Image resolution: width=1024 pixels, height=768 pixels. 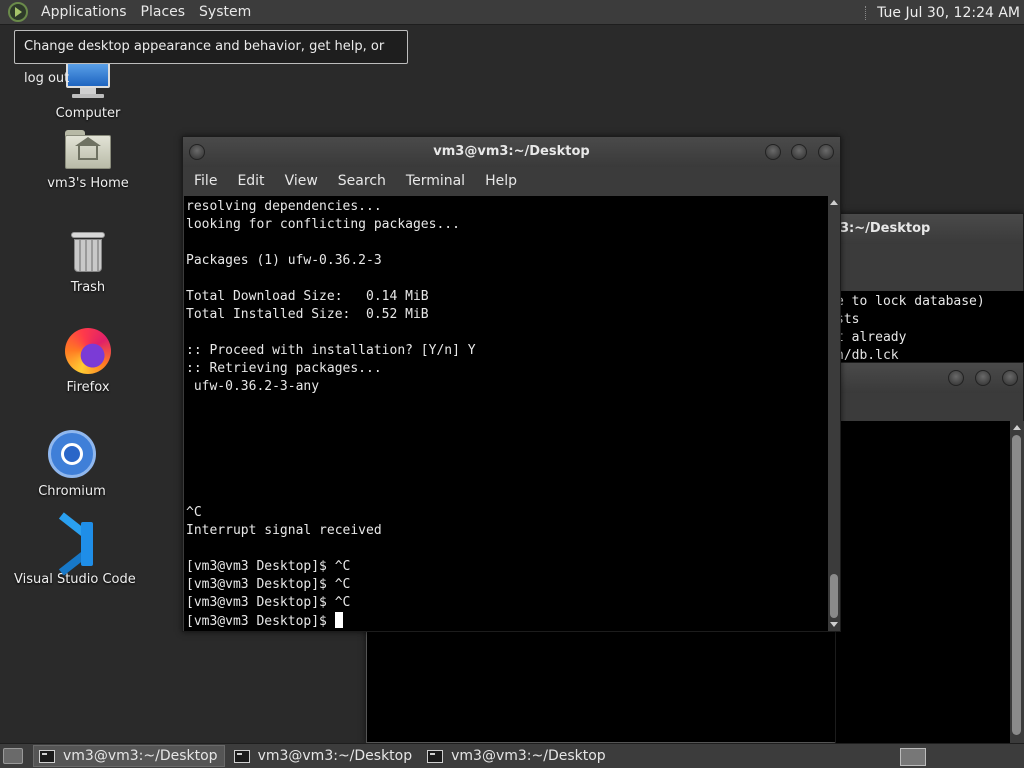 I want to click on menu-view: View, so click(x=301, y=181).